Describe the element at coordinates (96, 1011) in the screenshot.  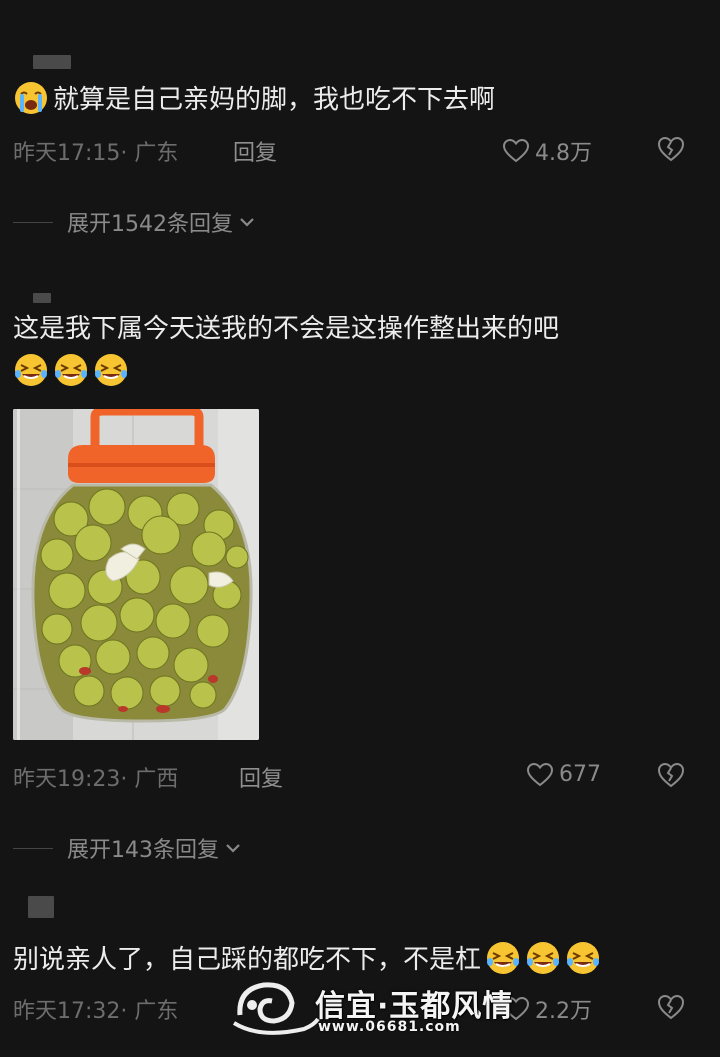
I see `comment-time-location: 昨天17:32· 广东` at that location.